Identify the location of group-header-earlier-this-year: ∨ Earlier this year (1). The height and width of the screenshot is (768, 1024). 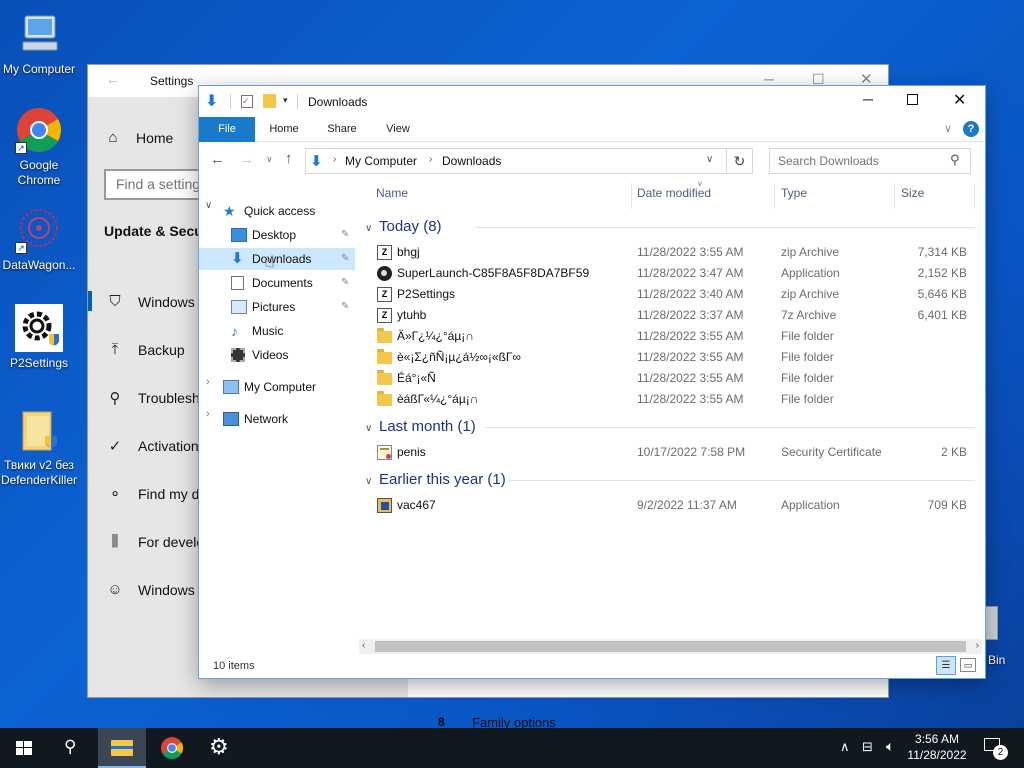
(435, 480).